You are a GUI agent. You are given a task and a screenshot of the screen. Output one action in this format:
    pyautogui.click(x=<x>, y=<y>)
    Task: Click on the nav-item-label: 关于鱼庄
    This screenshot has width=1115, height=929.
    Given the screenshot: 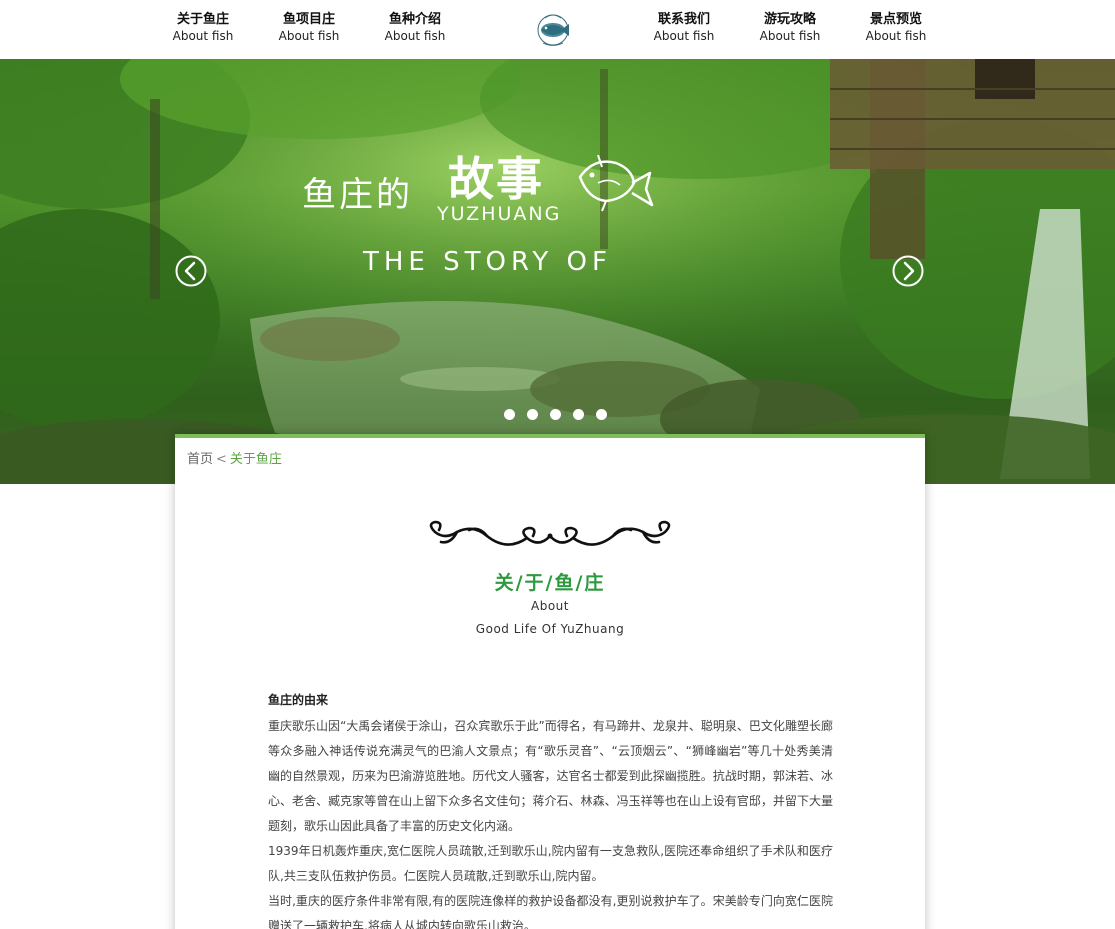 What is the action you would take?
    pyautogui.click(x=202, y=19)
    